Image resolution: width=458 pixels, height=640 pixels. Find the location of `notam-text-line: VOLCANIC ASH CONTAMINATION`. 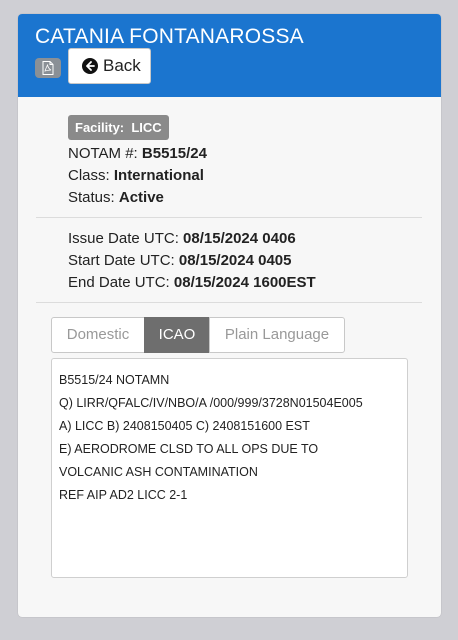

notam-text-line: VOLCANIC ASH CONTAMINATION is located at coordinates (158, 472).